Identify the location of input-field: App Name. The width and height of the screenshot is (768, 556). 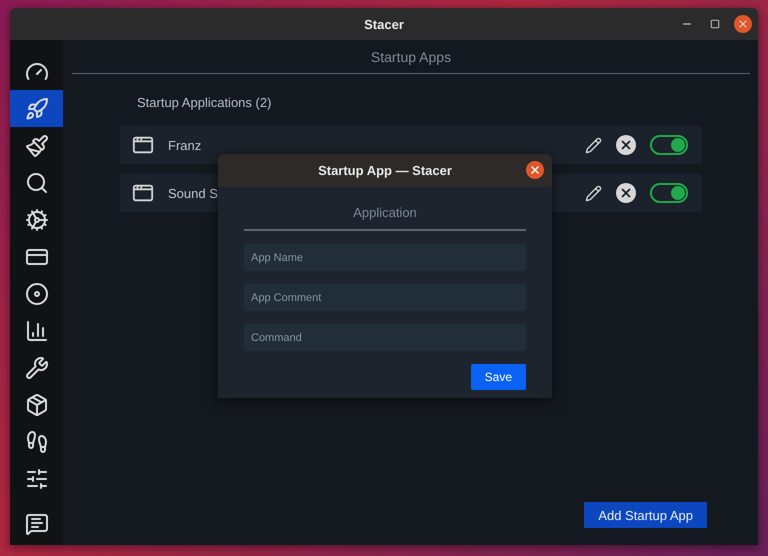
(385, 257).